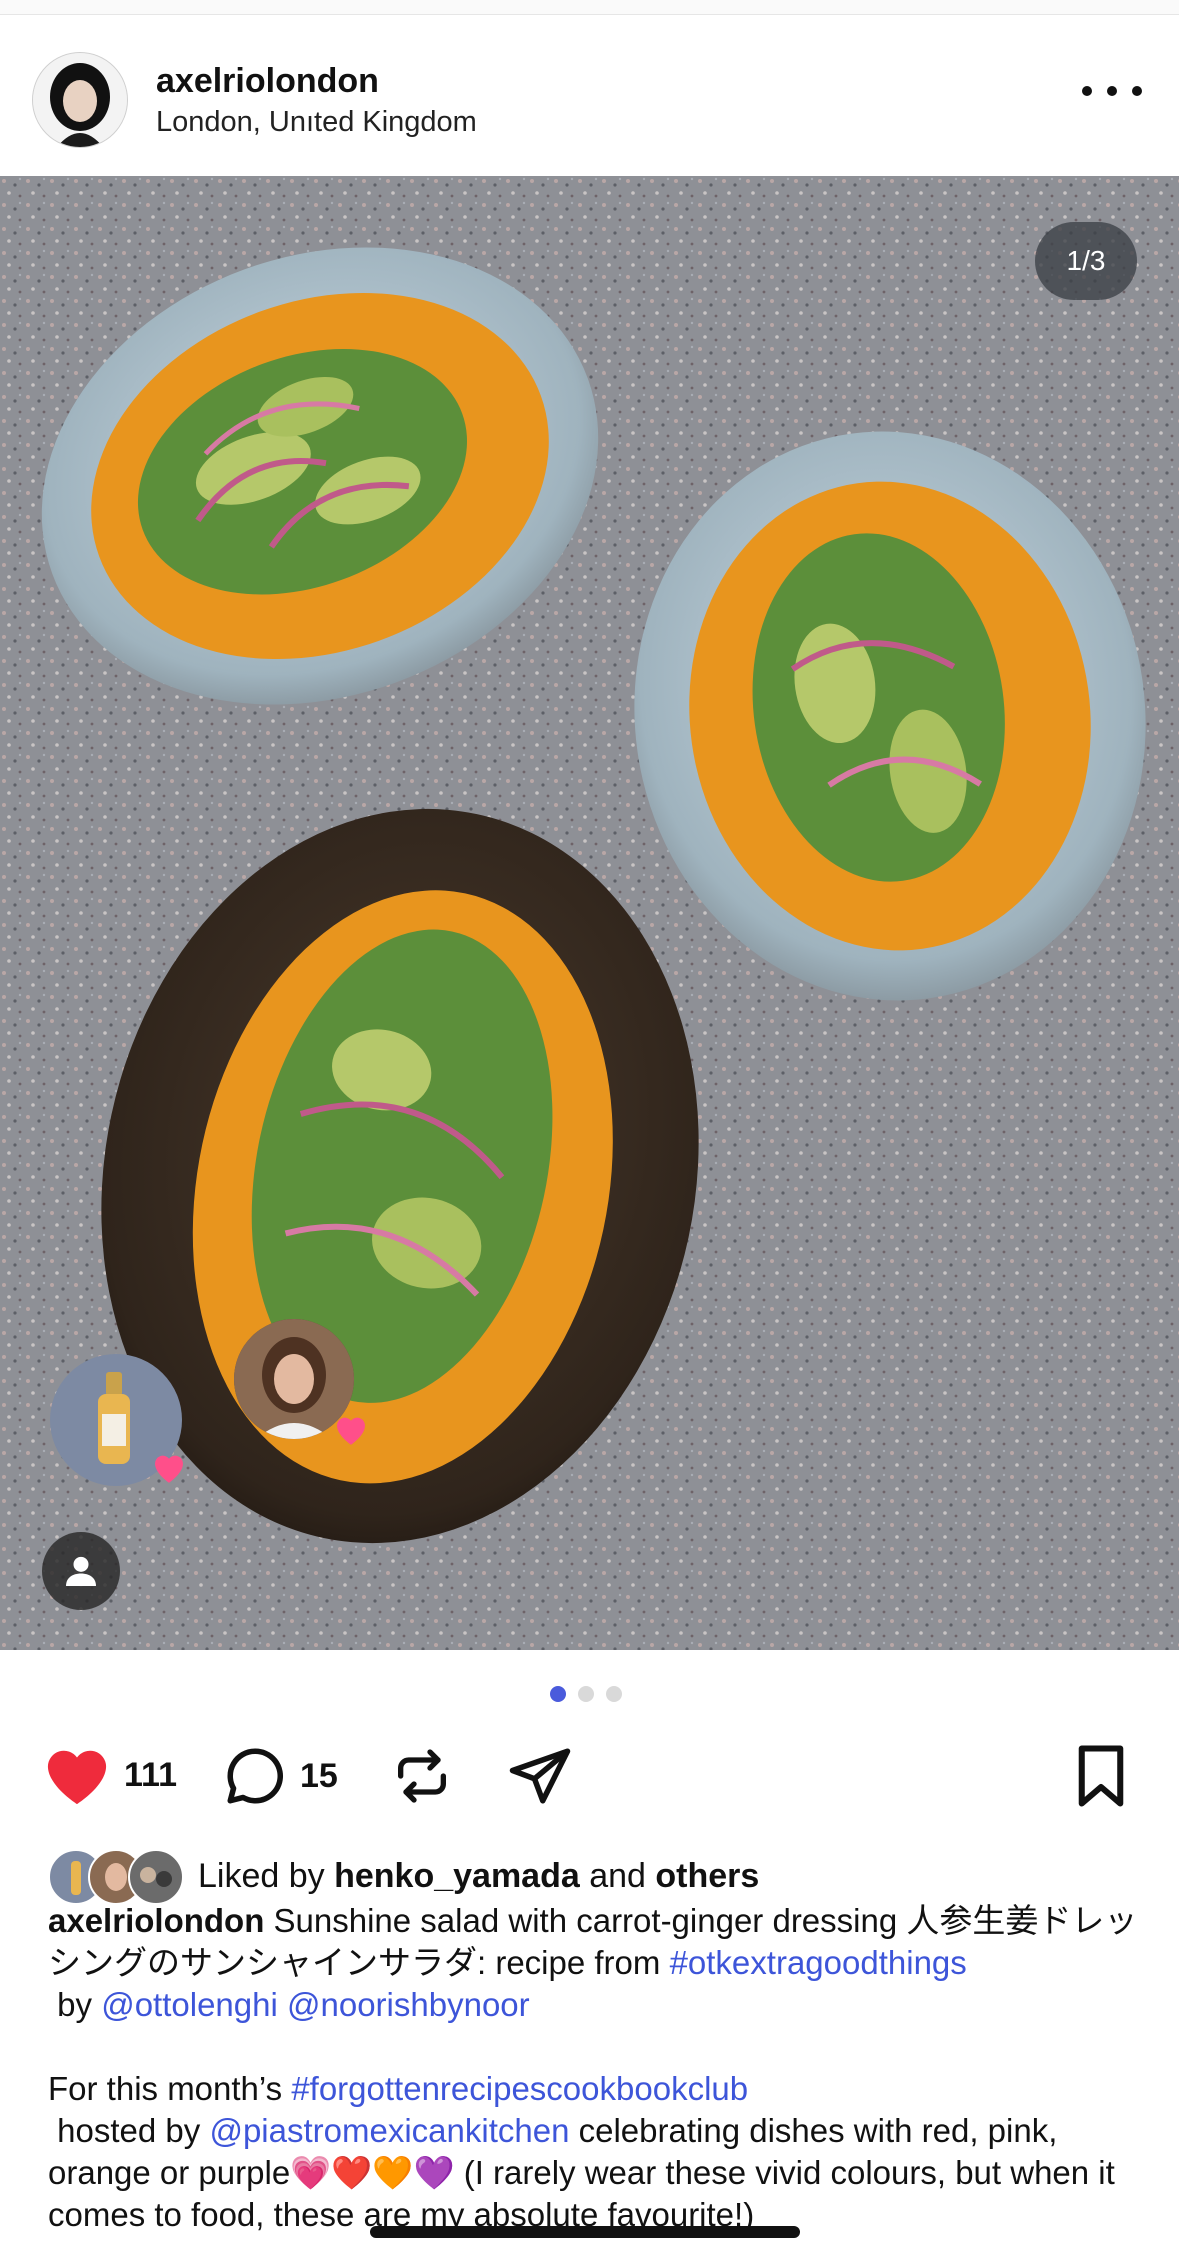  Describe the element at coordinates (267, 81) in the screenshot. I see `post-username: axelriolondon` at that location.